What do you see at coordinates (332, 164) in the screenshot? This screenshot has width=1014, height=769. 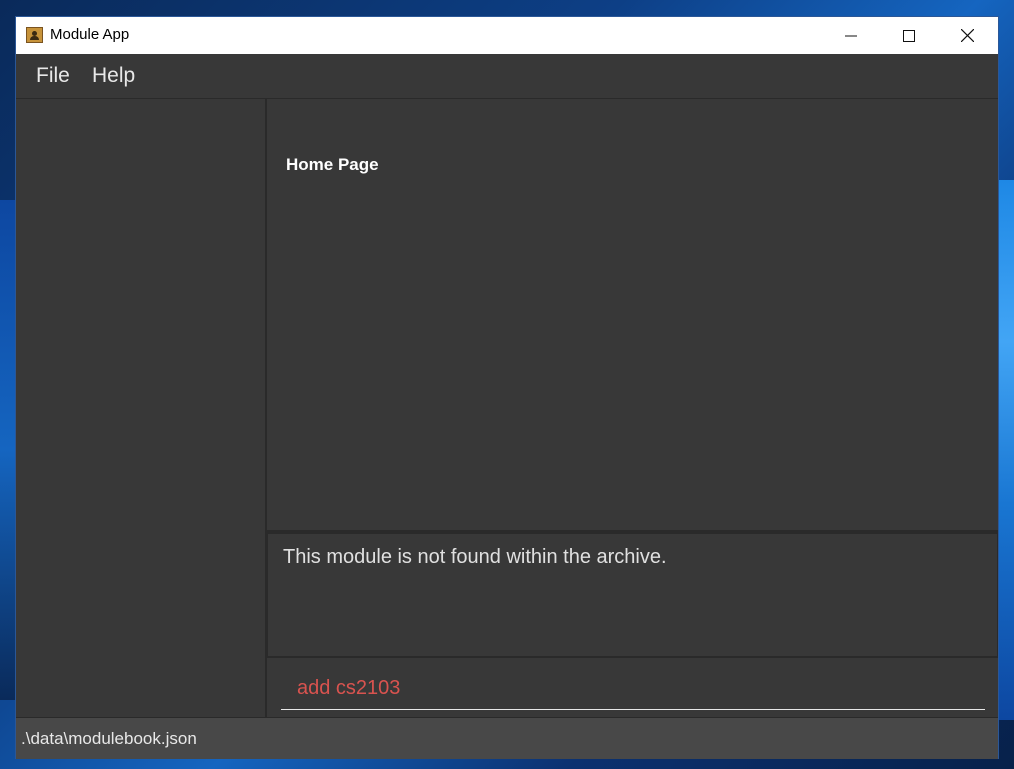 I see `page-title: Home Page` at bounding box center [332, 164].